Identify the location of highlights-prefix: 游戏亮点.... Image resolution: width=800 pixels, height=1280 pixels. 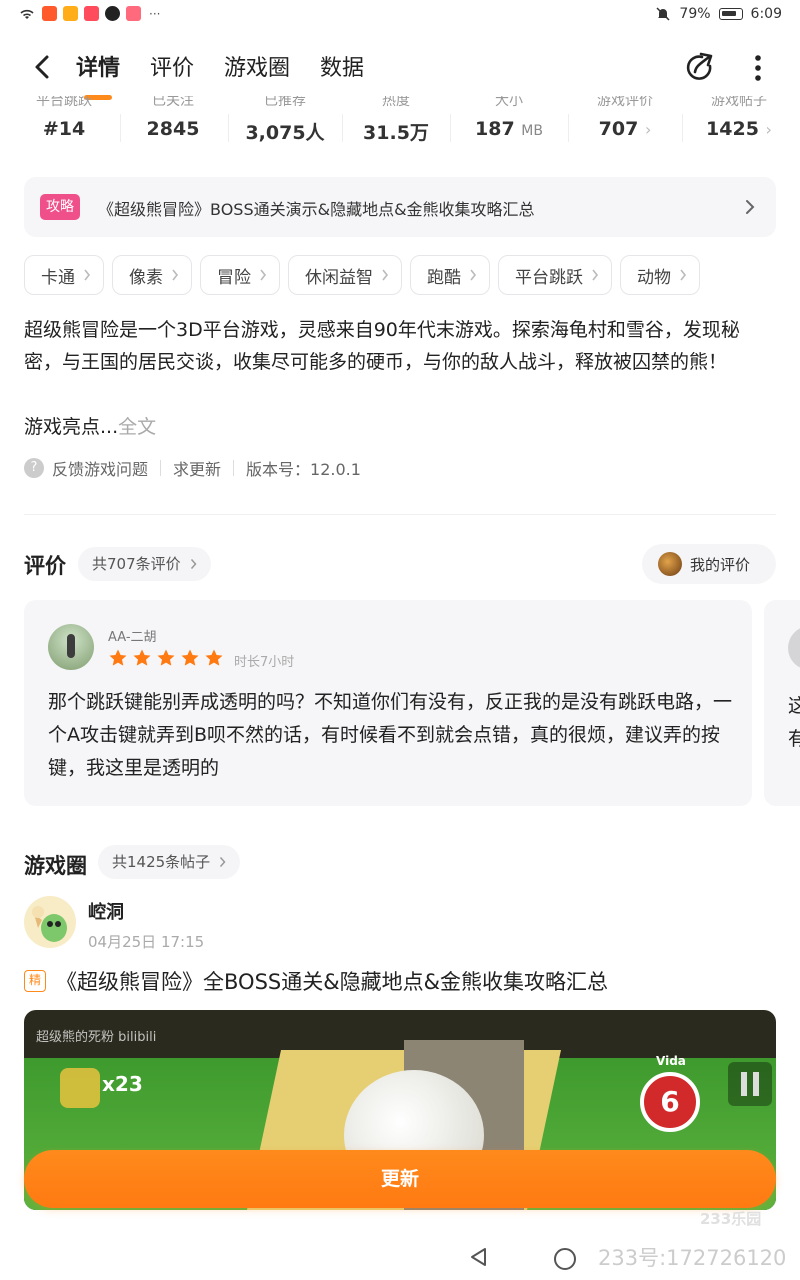
(71, 427).